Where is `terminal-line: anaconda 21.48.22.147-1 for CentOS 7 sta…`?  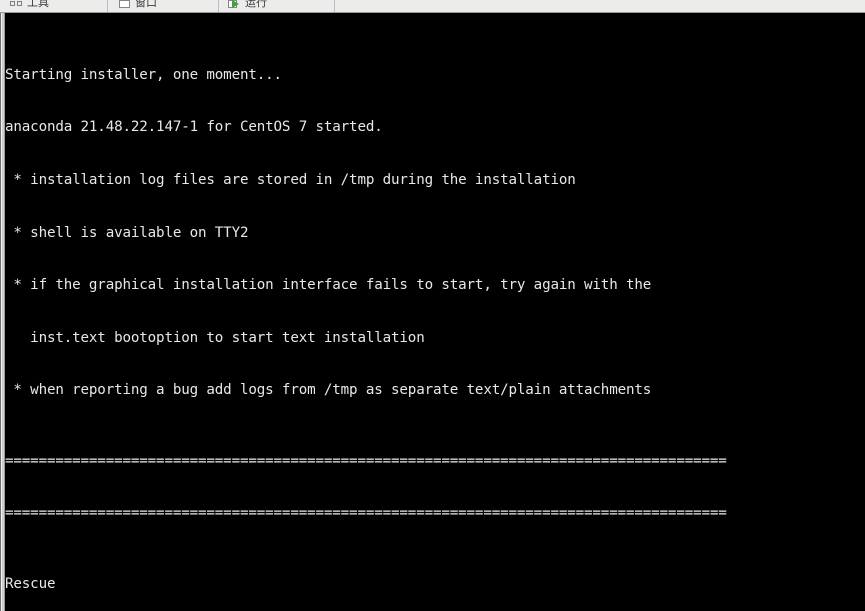
terminal-line: anaconda 21.48.22.147-1 for CentOS 7 sta… is located at coordinates (194, 127).